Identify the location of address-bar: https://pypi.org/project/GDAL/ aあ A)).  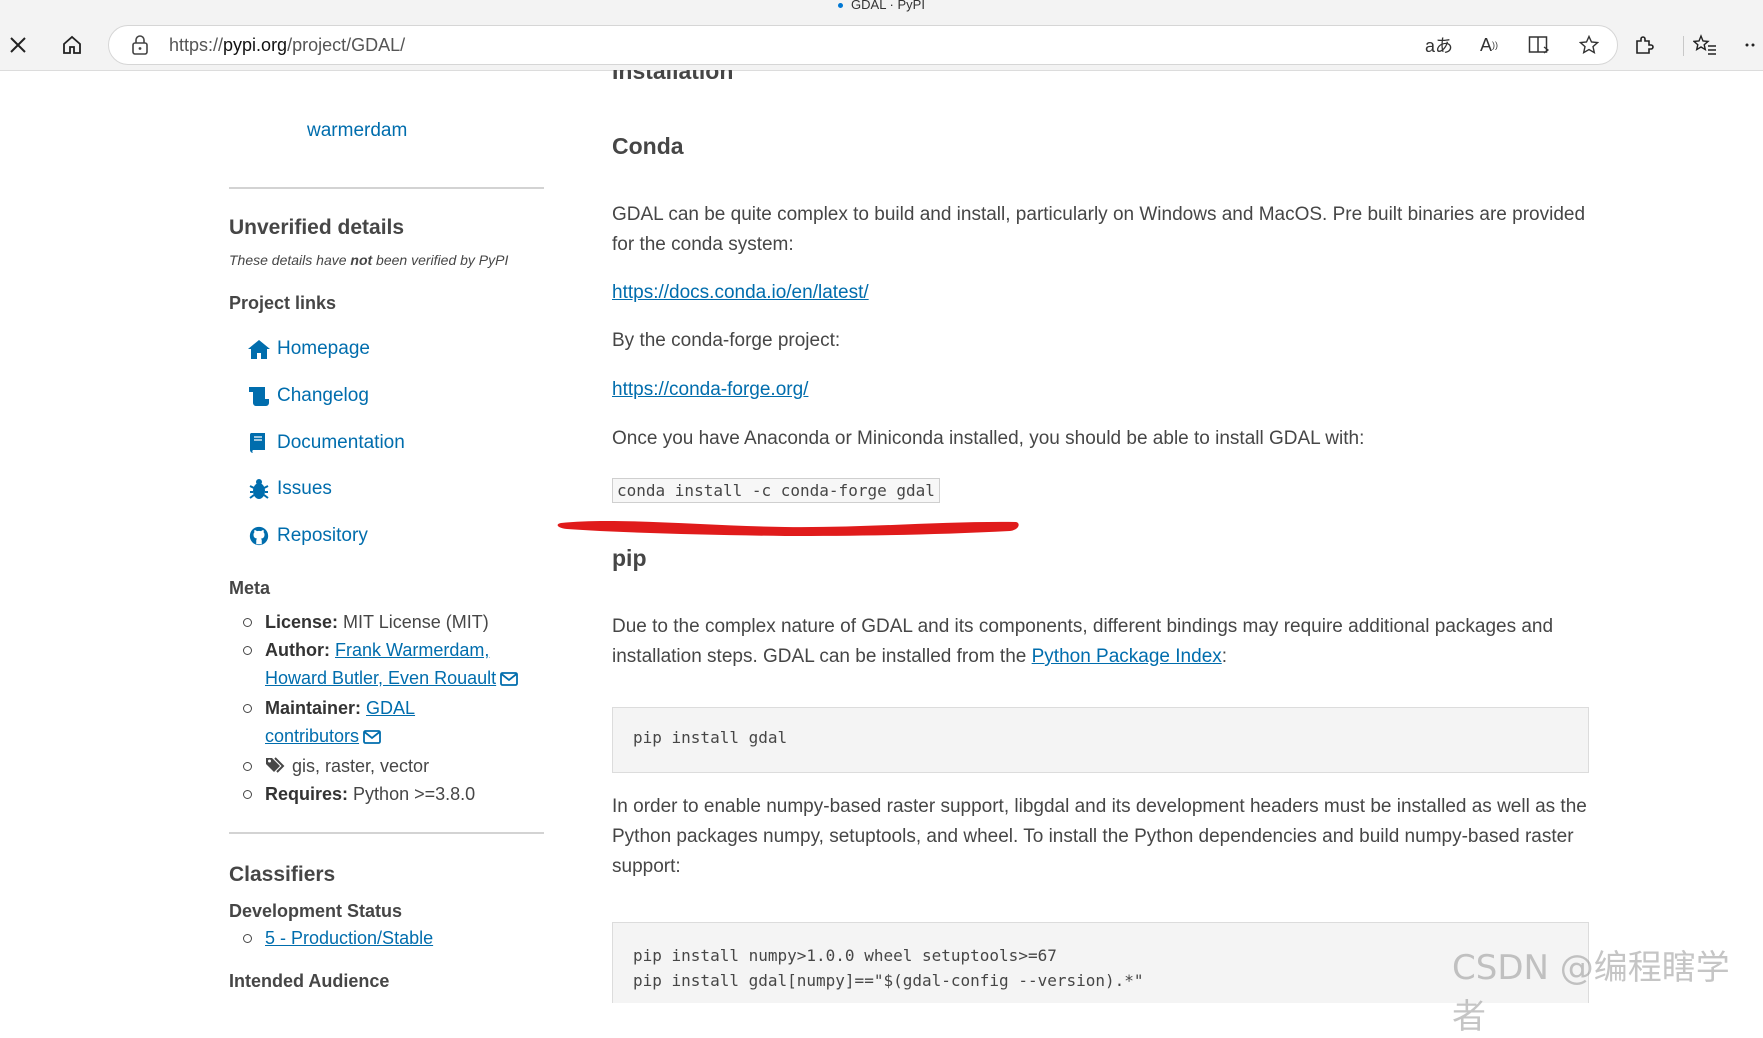
(863, 45).